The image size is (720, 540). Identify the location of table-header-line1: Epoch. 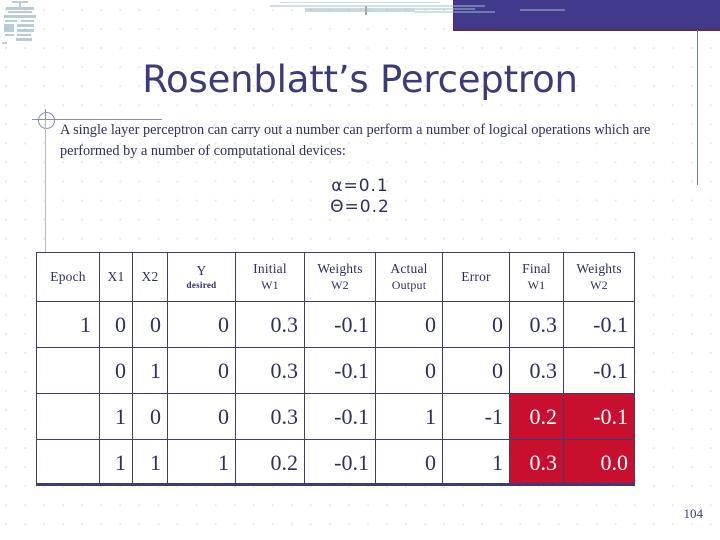
(68, 276).